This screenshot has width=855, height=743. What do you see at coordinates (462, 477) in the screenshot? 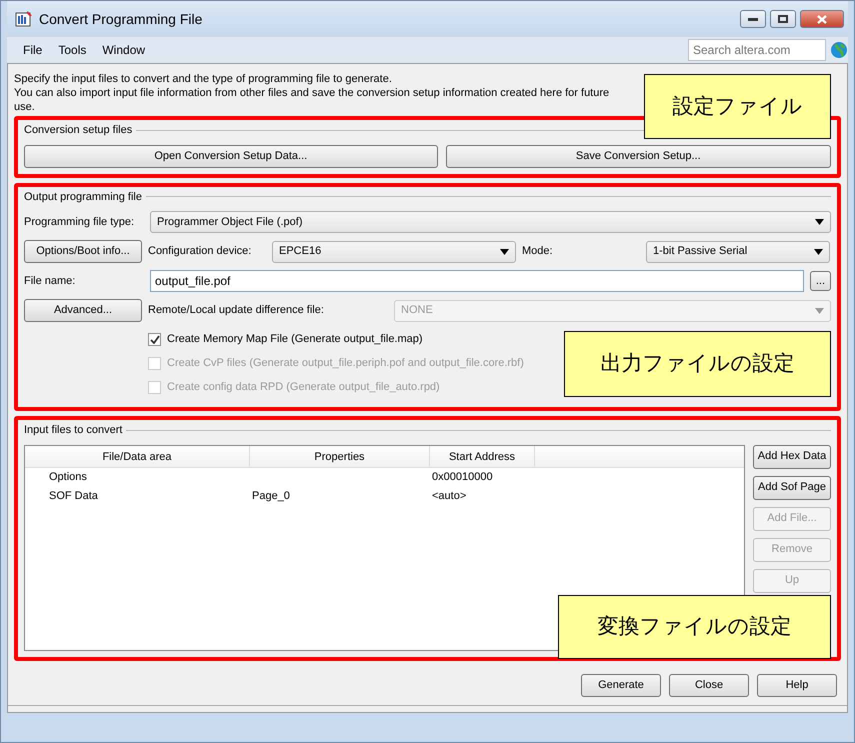
I see `table-cell-text: 0x00010000` at bounding box center [462, 477].